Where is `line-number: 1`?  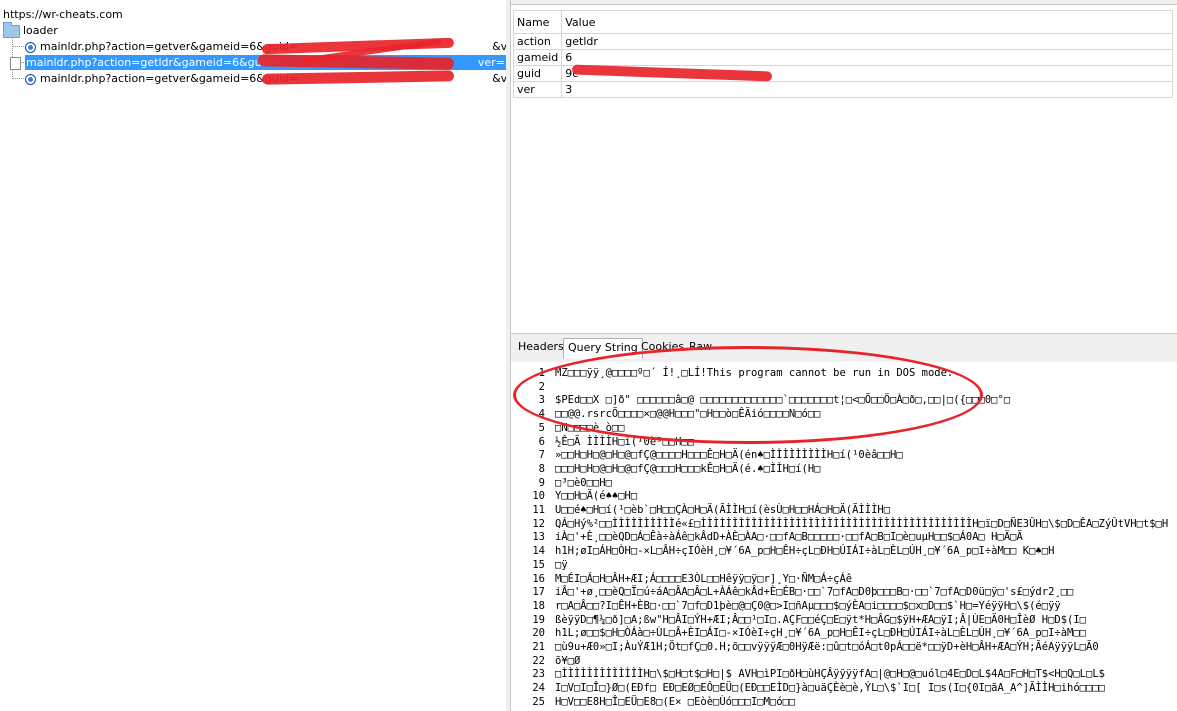 line-number: 1 is located at coordinates (541, 373).